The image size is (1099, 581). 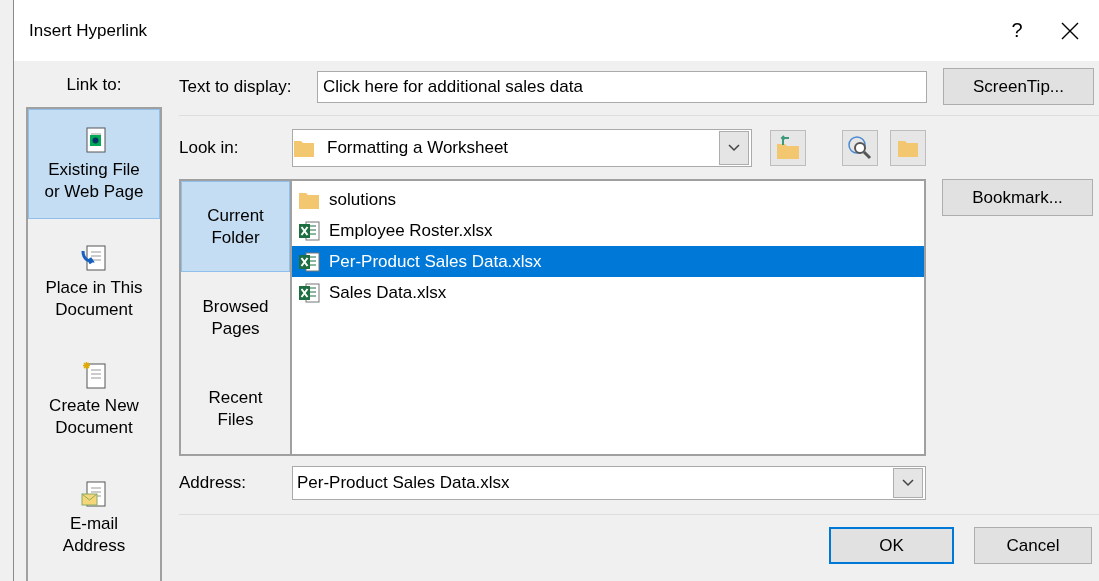 I want to click on look-in-label: Look in:, so click(x=209, y=148).